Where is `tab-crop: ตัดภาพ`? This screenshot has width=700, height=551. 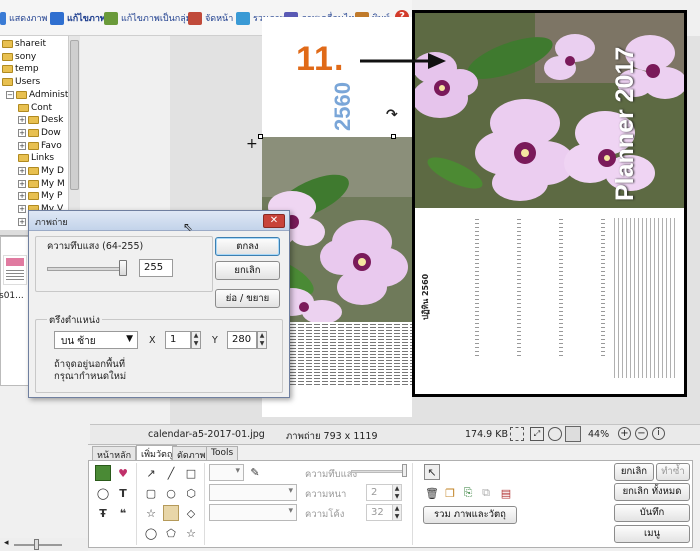
tab-crop: ตัดภาพ is located at coordinates (191, 453).